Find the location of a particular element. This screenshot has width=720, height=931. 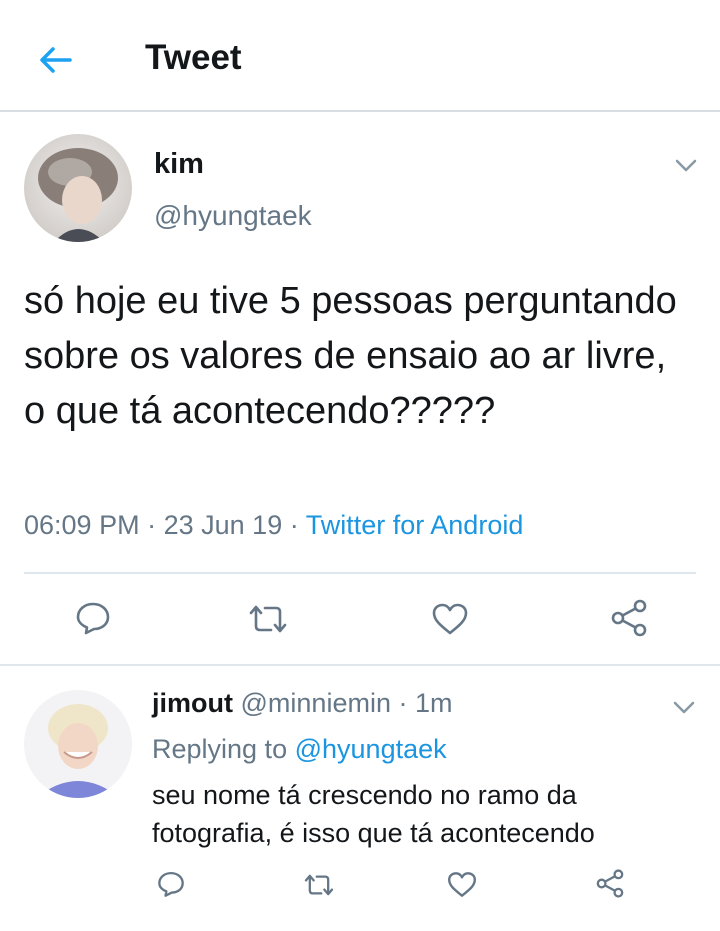

tweet-source-link: Twitter for Android is located at coordinates (415, 525).